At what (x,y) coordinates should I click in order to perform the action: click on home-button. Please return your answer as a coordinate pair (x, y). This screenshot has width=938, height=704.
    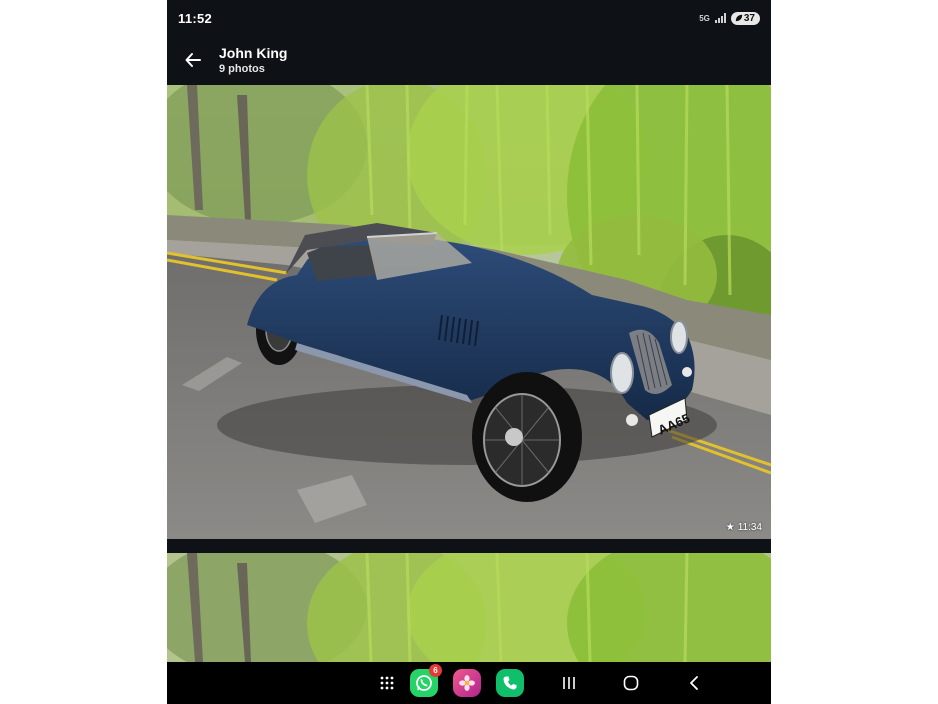
    Looking at the image, I should click on (631, 683).